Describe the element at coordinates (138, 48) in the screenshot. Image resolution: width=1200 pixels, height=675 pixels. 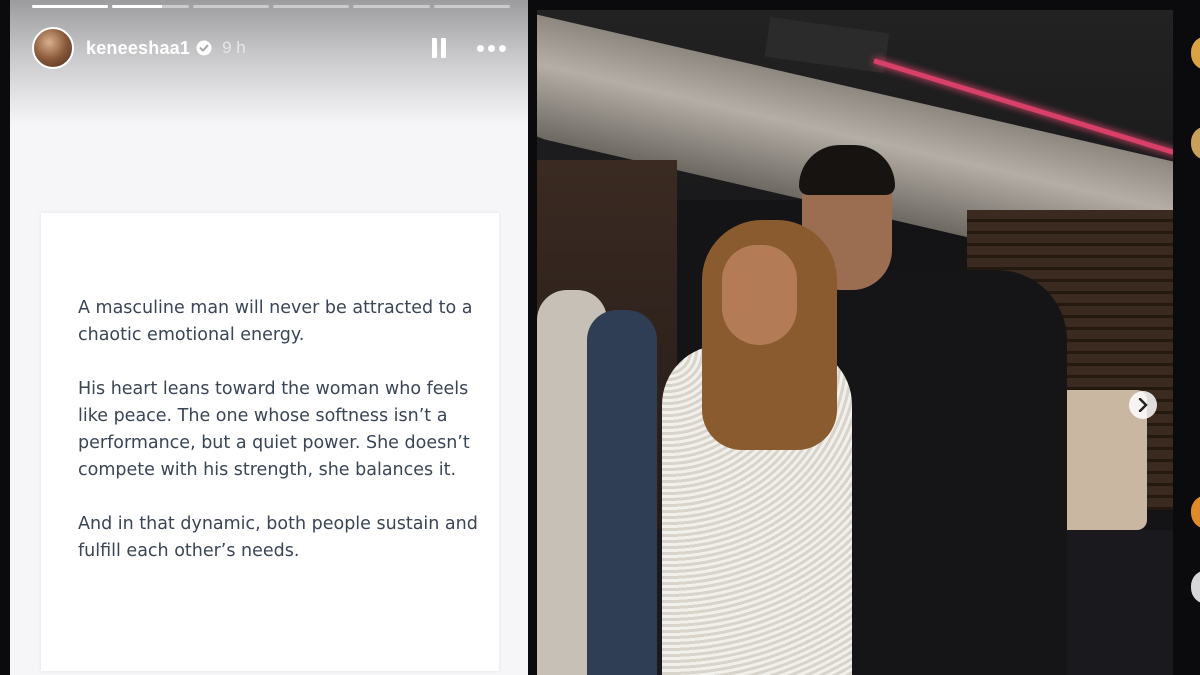
I see `username: keneeshaa1` at that location.